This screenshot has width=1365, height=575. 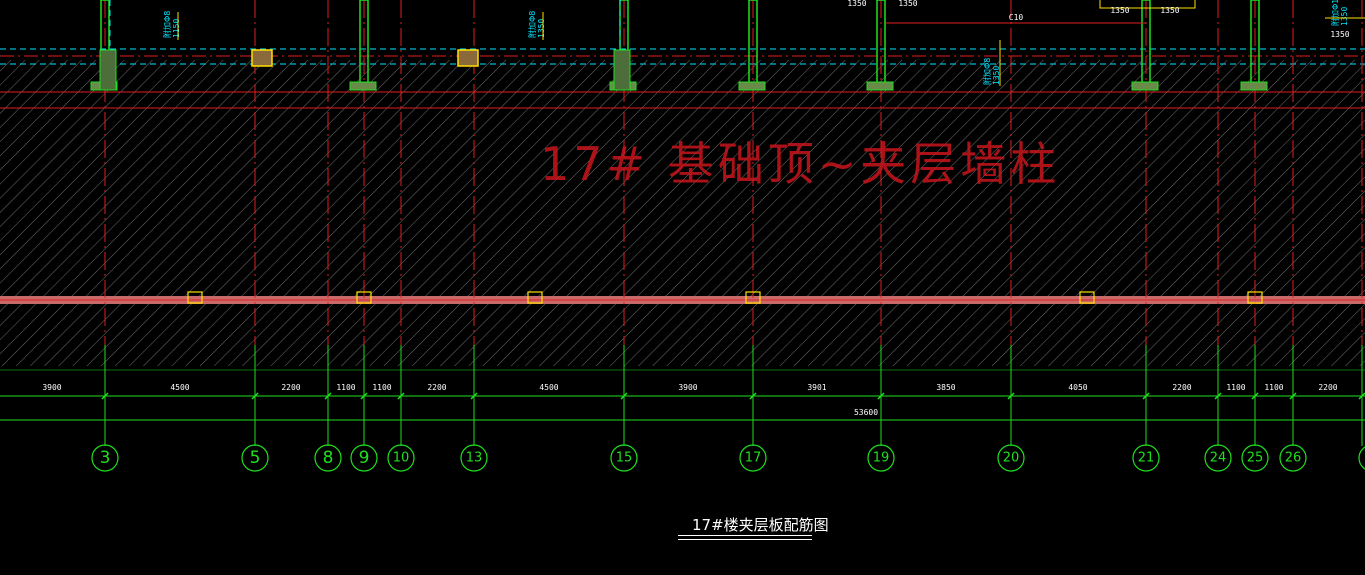 What do you see at coordinates (1077, 387) in the screenshot?
I see `dim-segment-label: 4050` at bounding box center [1077, 387].